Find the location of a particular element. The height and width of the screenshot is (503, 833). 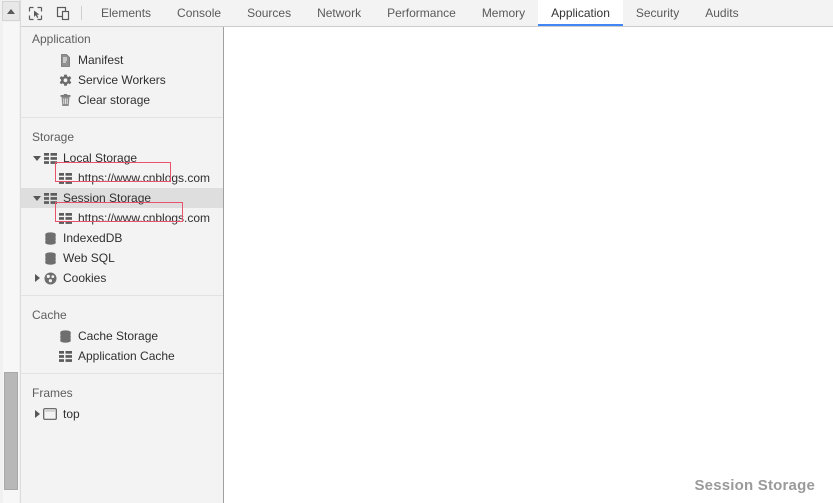

tab-console: Console is located at coordinates (199, 13).